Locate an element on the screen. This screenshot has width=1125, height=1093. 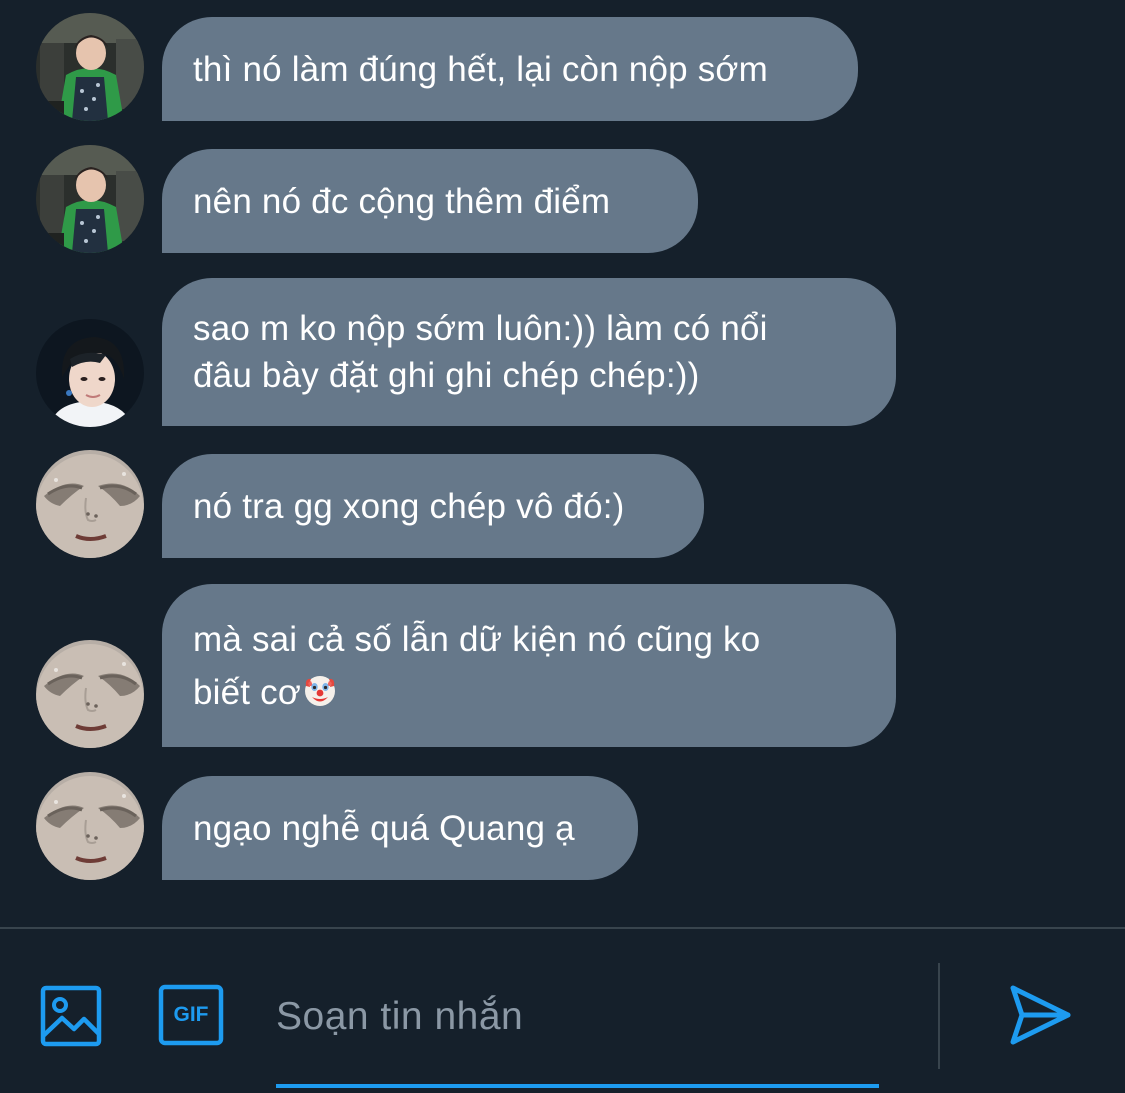
message-bubble: thì nó làm đúng hết, lại còn nộp sớm is located at coordinates (510, 69).